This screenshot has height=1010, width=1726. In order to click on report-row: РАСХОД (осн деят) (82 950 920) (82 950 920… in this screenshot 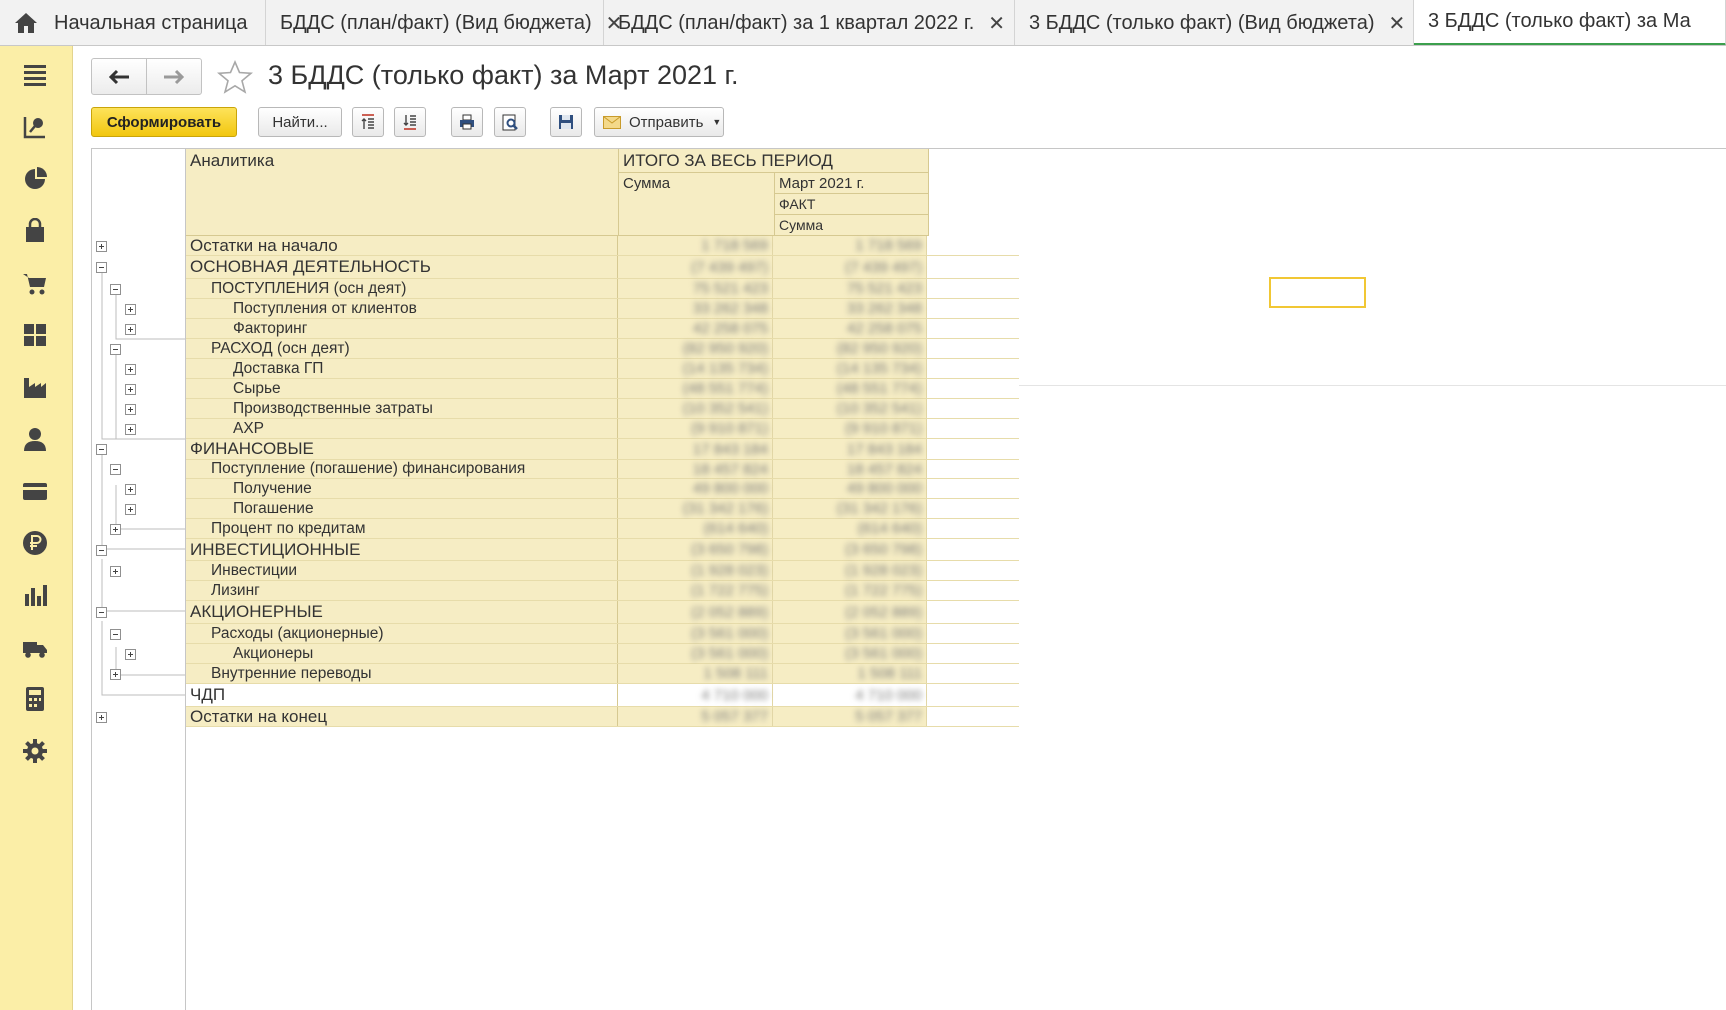, I will do `click(602, 349)`.